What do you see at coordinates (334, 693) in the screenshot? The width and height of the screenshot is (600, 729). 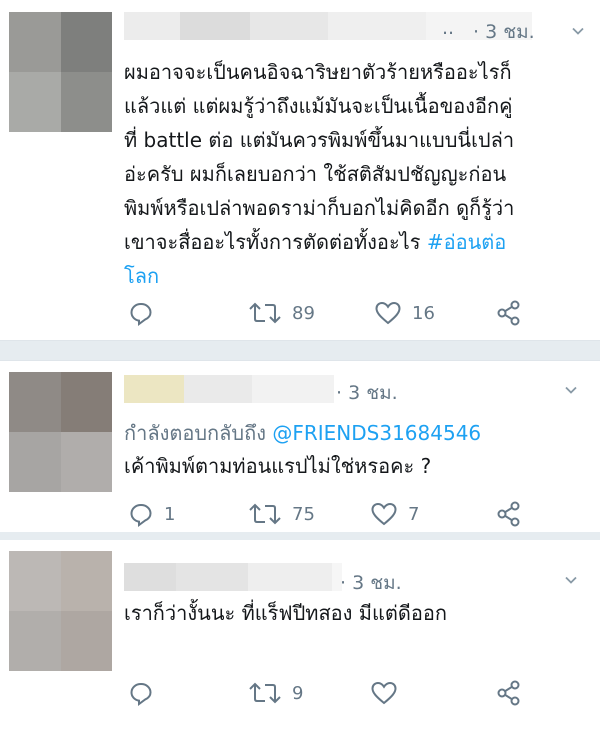 I see `tweet-actions: 9` at bounding box center [334, 693].